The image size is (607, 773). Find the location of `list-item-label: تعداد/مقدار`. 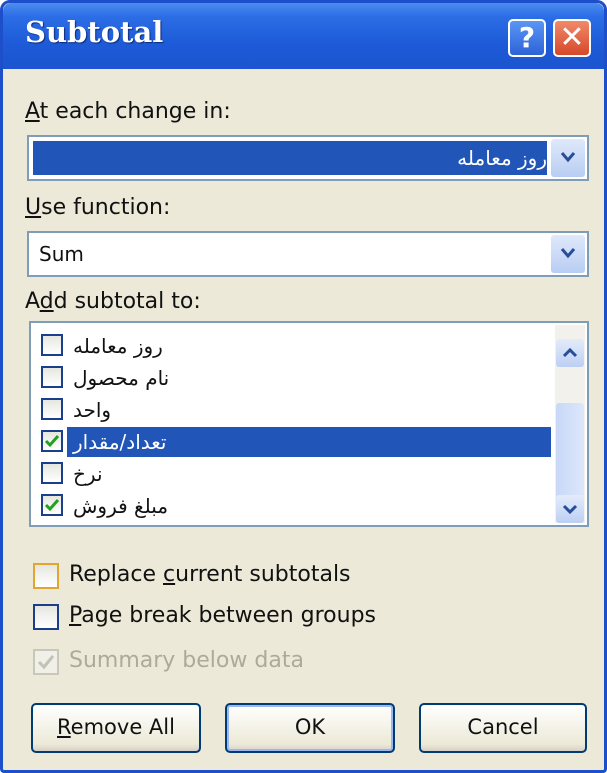

list-item-label: تعداد/مقدار is located at coordinates (309, 442).